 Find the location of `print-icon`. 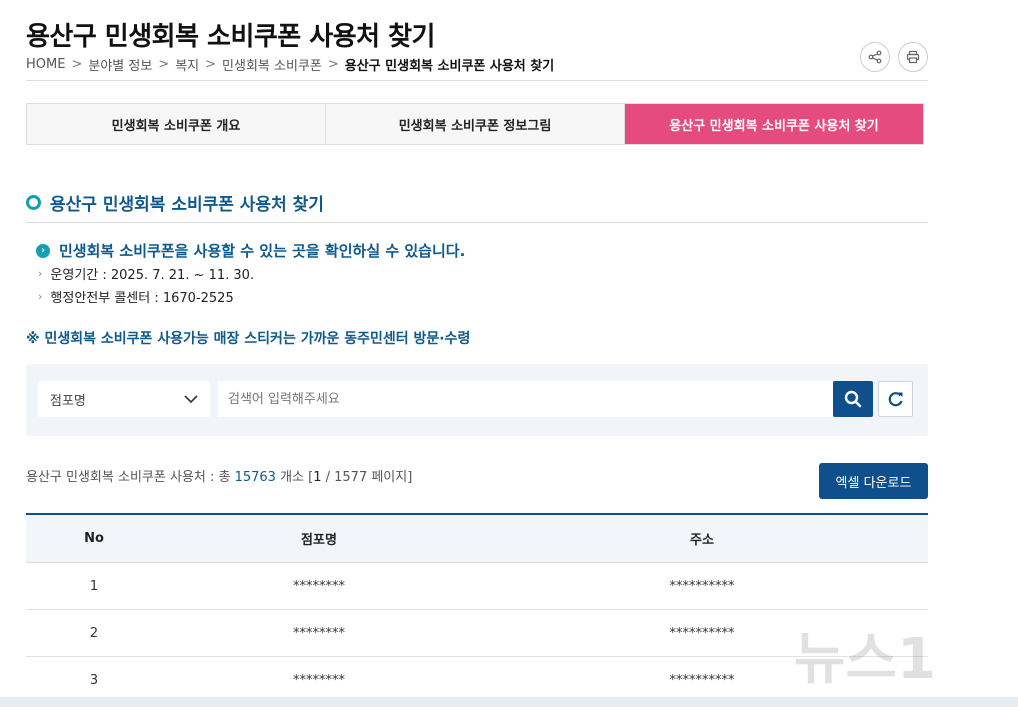

print-icon is located at coordinates (913, 57).